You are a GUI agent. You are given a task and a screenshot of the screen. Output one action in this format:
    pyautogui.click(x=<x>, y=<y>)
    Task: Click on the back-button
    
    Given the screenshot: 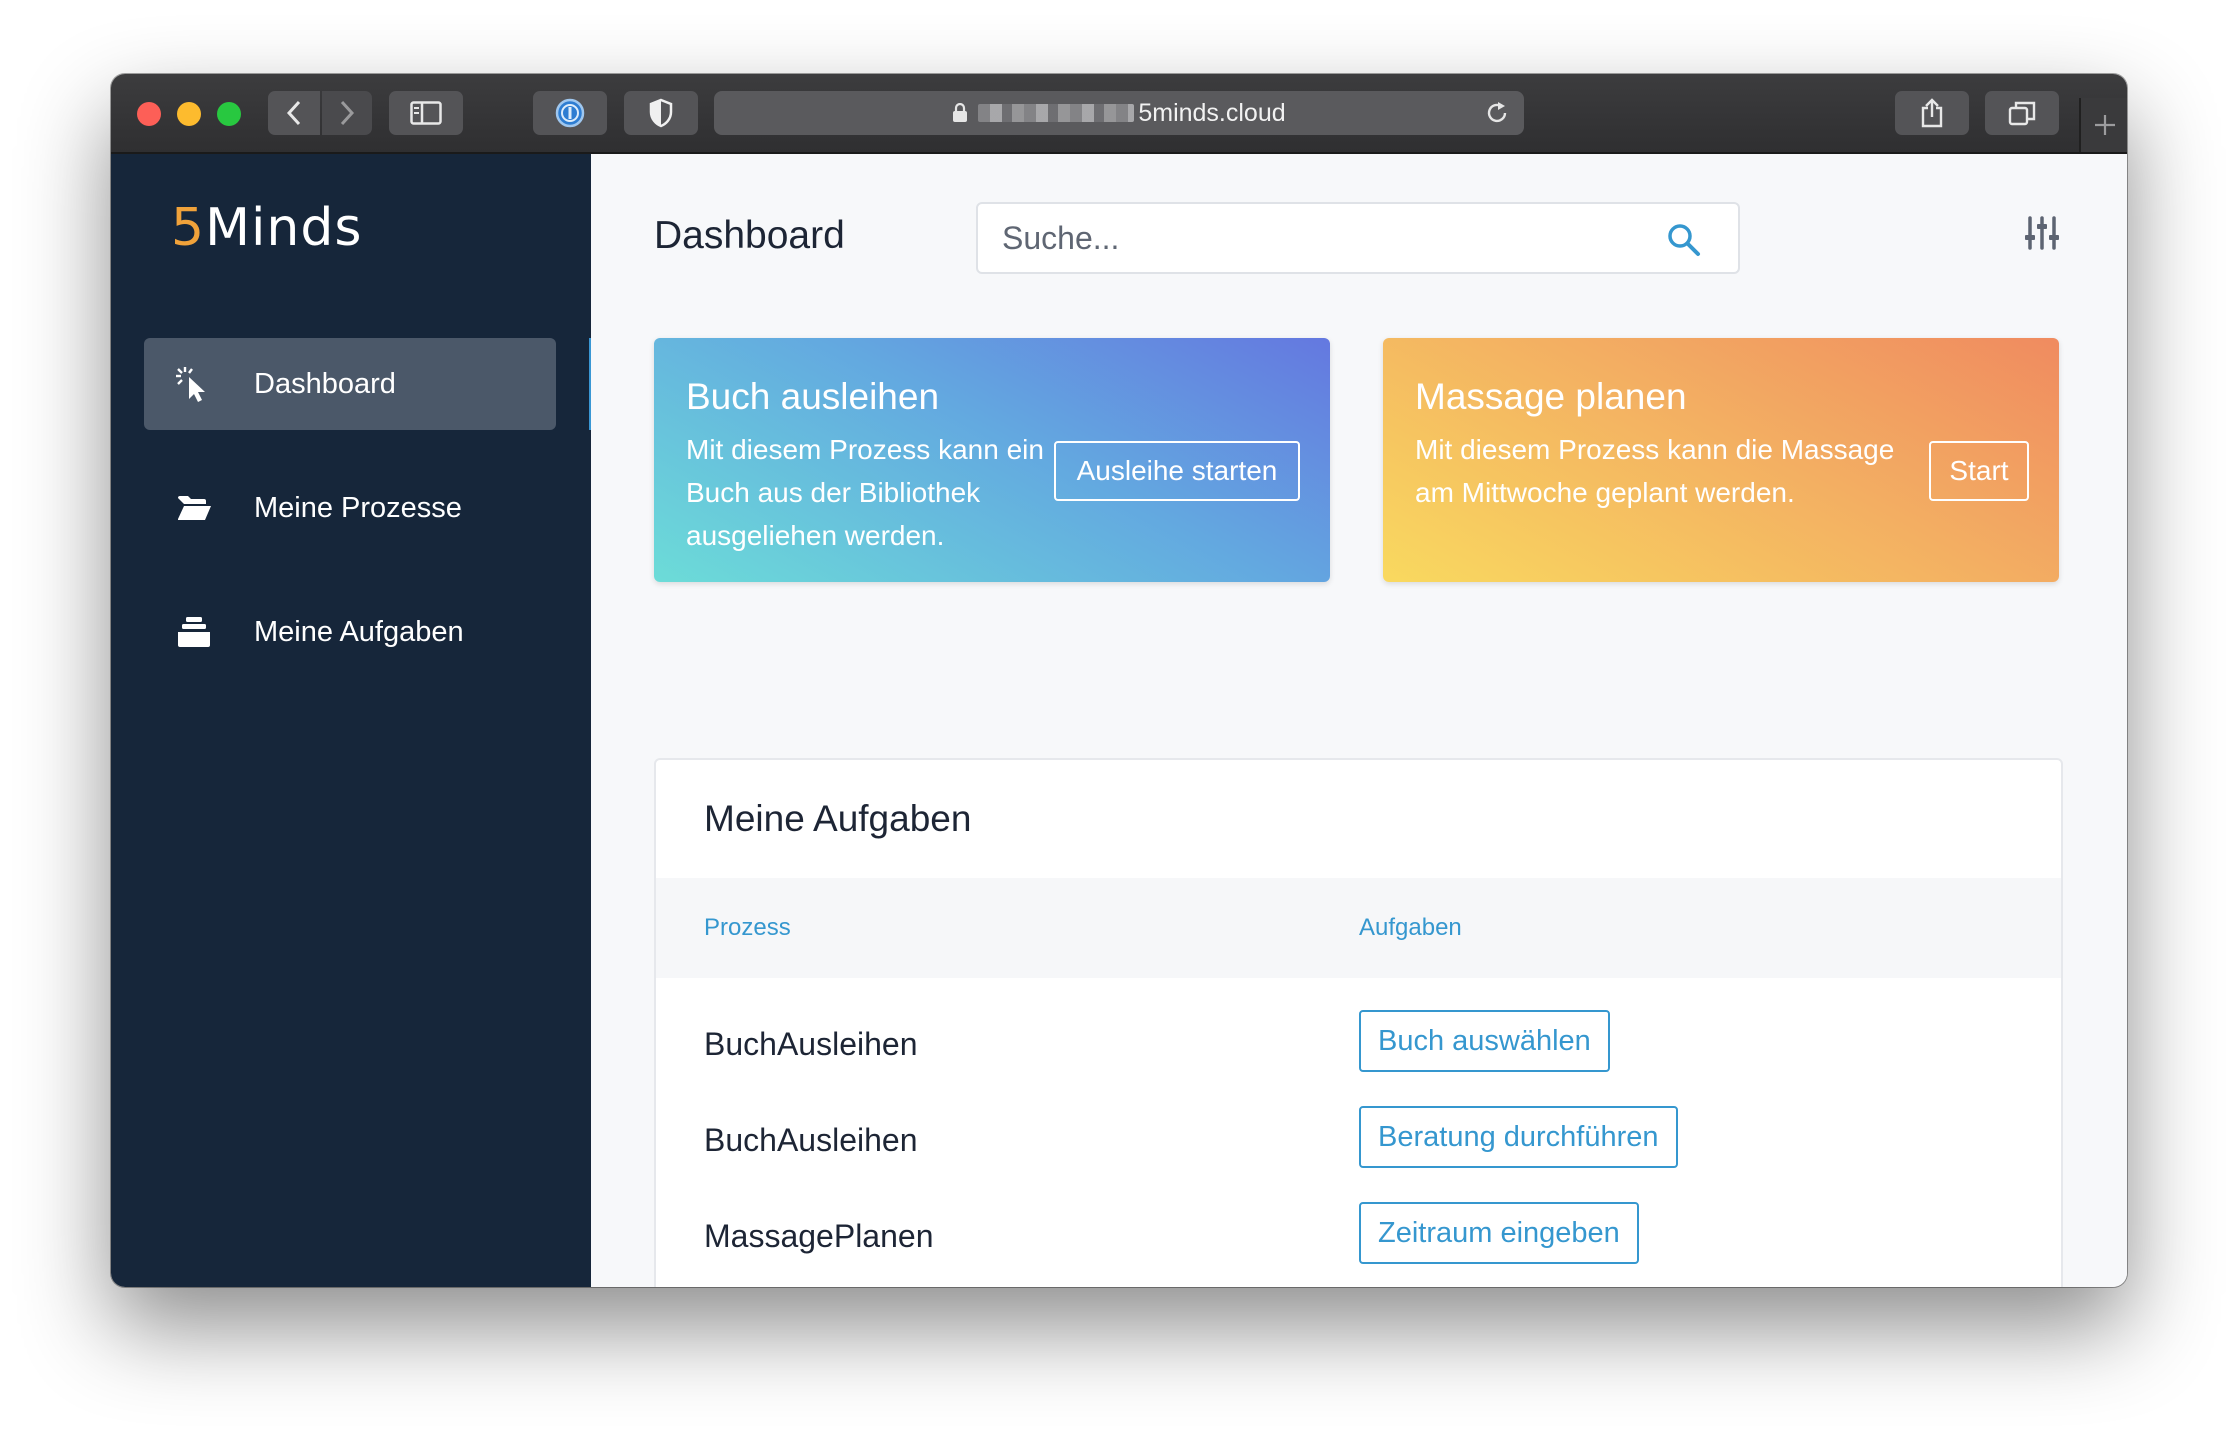 What is the action you would take?
    pyautogui.click(x=294, y=113)
    